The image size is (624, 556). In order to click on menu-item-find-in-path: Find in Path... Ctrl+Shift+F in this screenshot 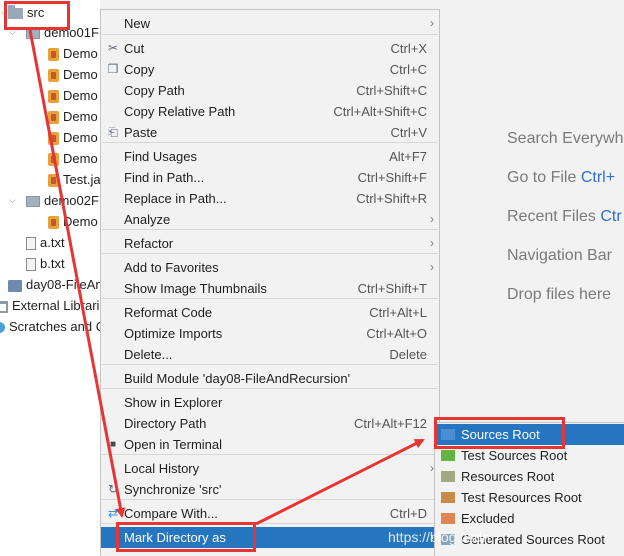, I will do `click(270, 177)`.